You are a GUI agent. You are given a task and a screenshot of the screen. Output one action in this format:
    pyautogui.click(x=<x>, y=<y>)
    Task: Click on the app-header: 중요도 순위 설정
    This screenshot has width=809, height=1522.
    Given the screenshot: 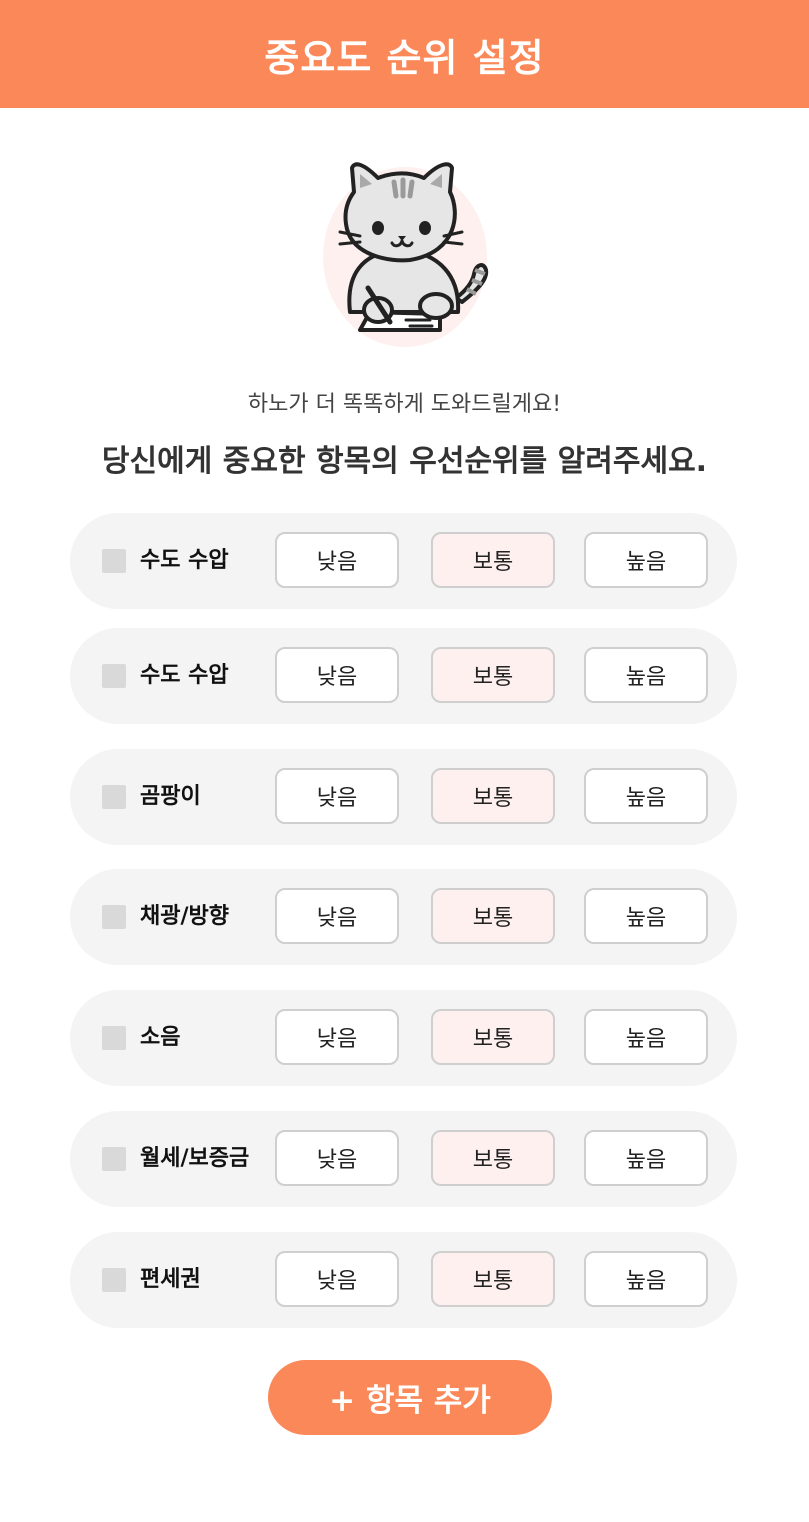 What is the action you would take?
    pyautogui.click(x=404, y=54)
    